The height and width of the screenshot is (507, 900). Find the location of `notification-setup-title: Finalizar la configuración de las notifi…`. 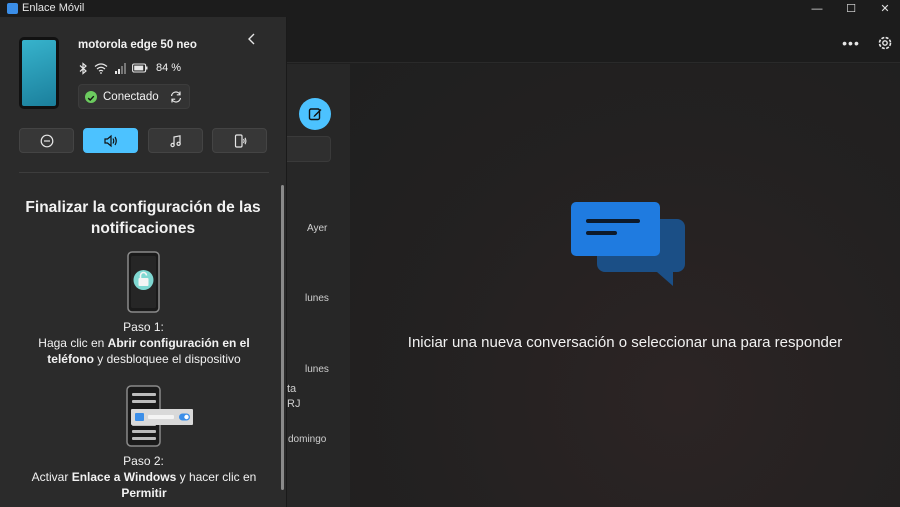

notification-setup-title: Finalizar la configuración de las notifi… is located at coordinates (143, 218).